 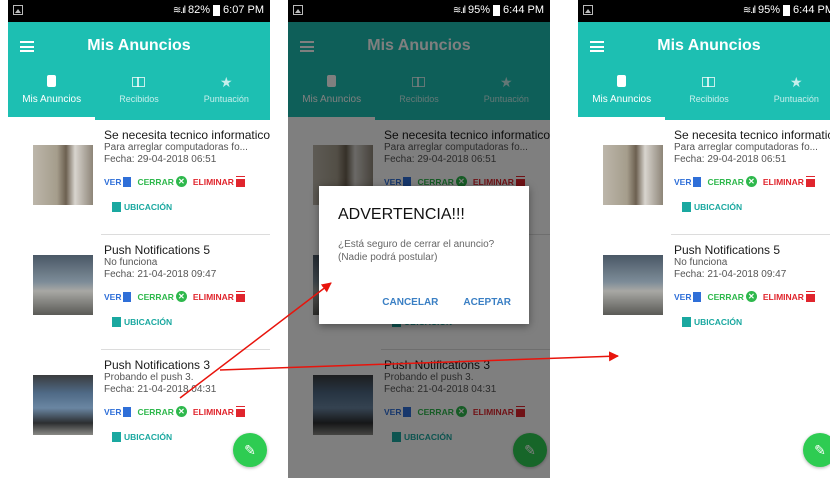 What do you see at coordinates (796, 82) in the screenshot?
I see `star-icon: ★` at bounding box center [796, 82].